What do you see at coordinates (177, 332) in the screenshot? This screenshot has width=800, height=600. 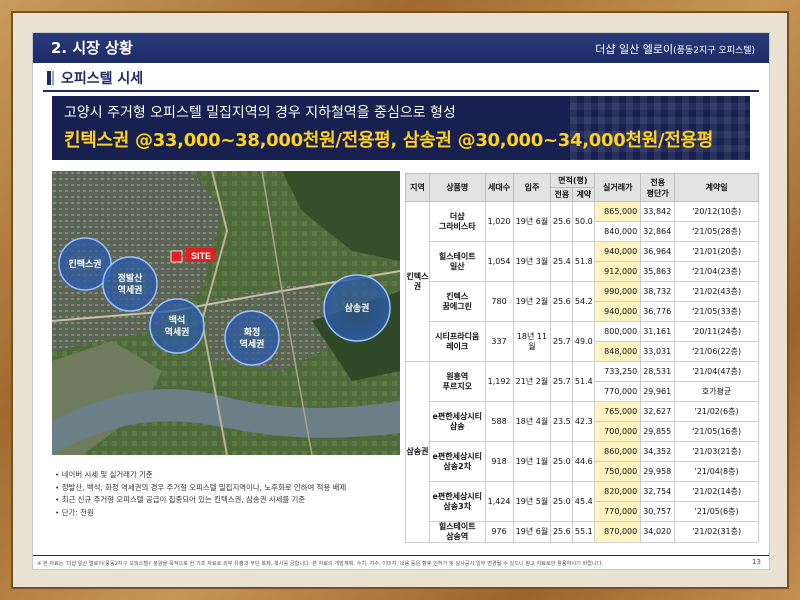 I see `baekseok-label-2: 역세권` at bounding box center [177, 332].